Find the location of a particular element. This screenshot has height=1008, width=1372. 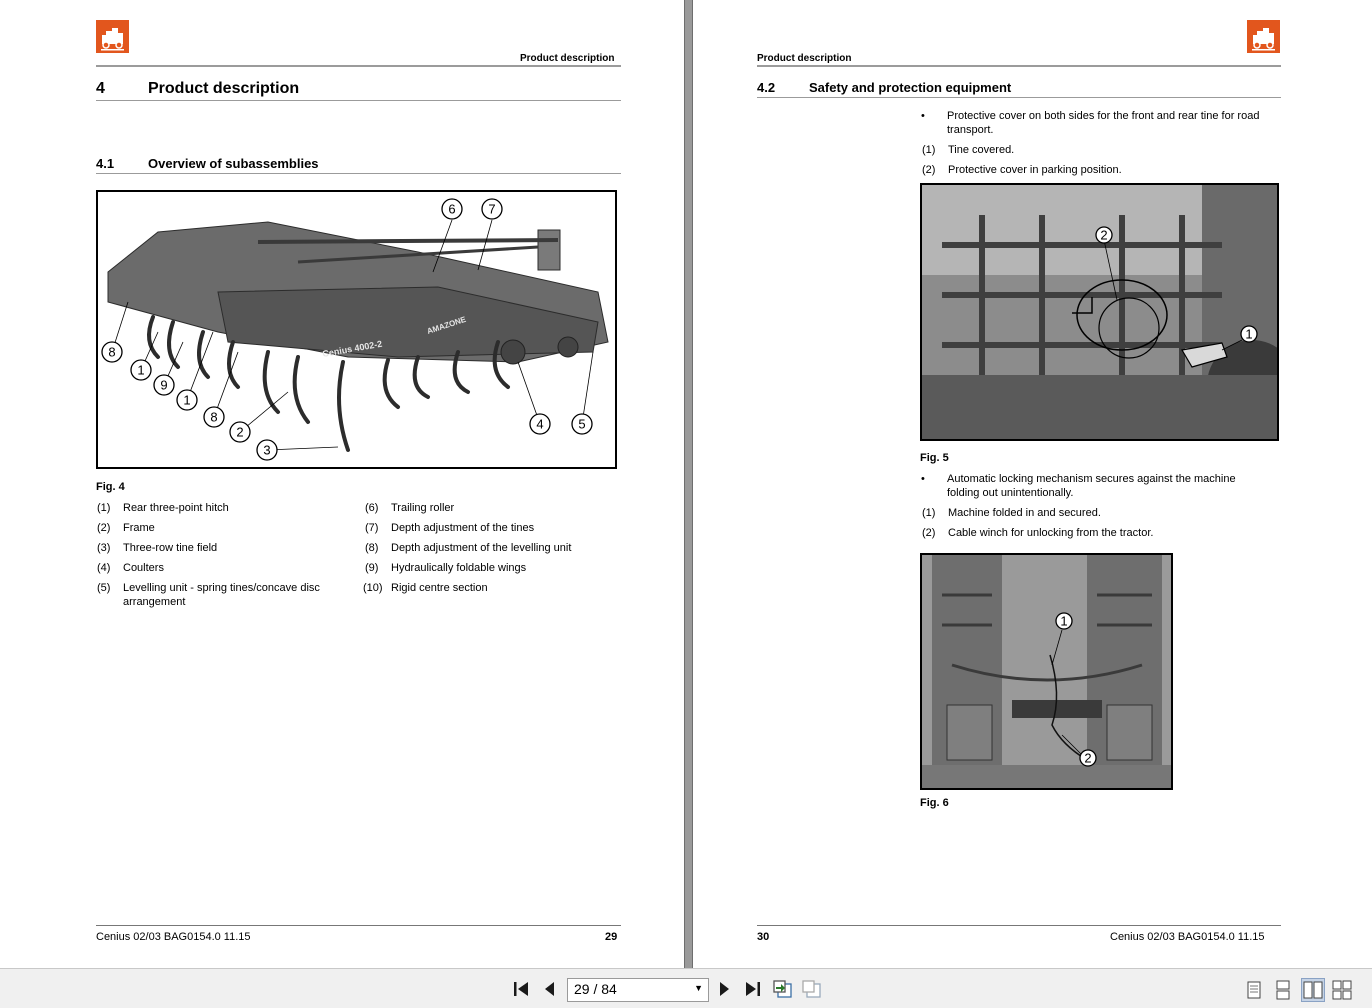

svg-text: 7 is located at coordinates (491, 209).